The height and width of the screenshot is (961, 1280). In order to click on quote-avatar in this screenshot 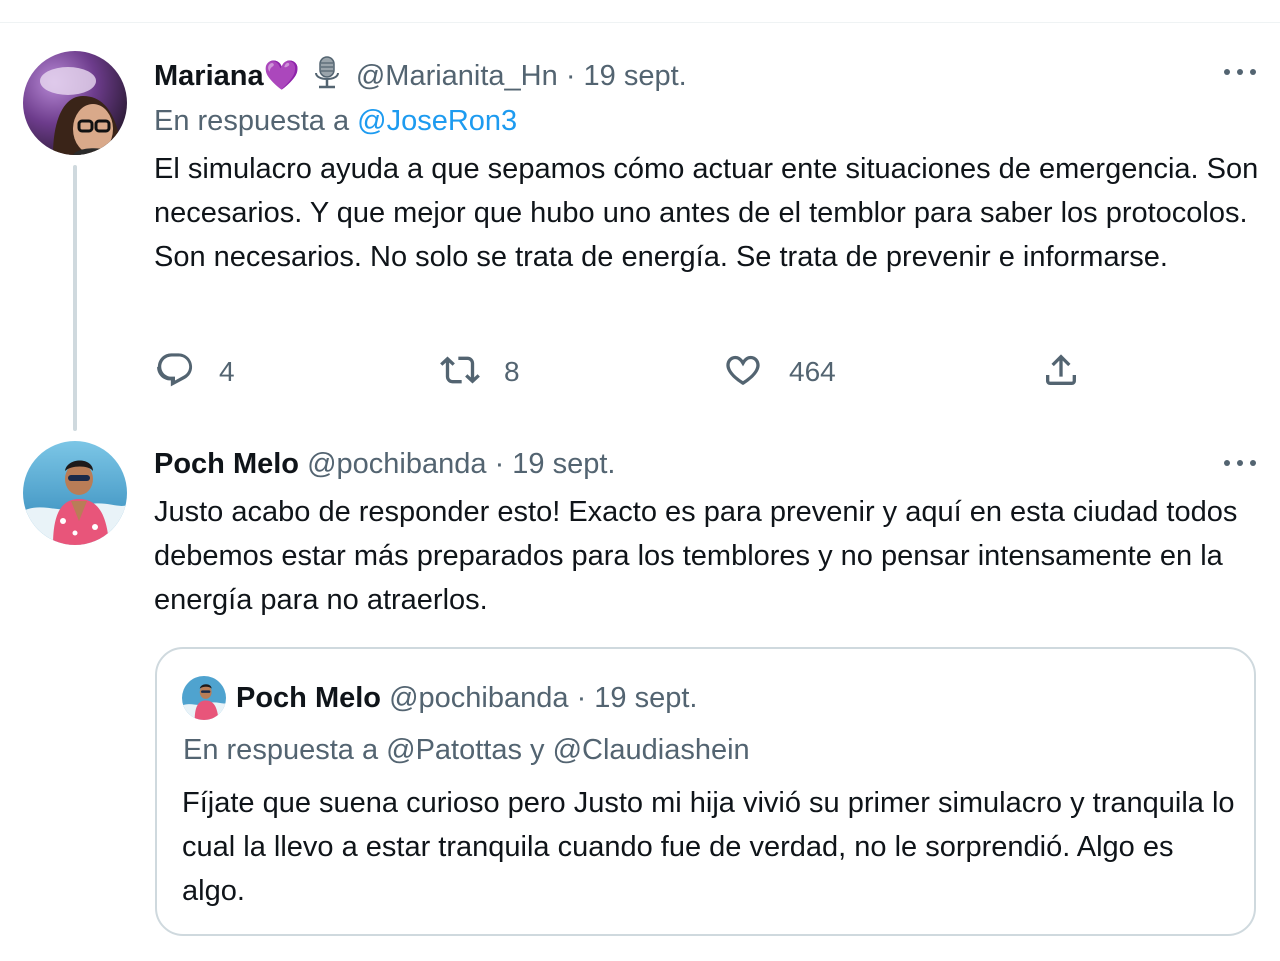, I will do `click(204, 698)`.